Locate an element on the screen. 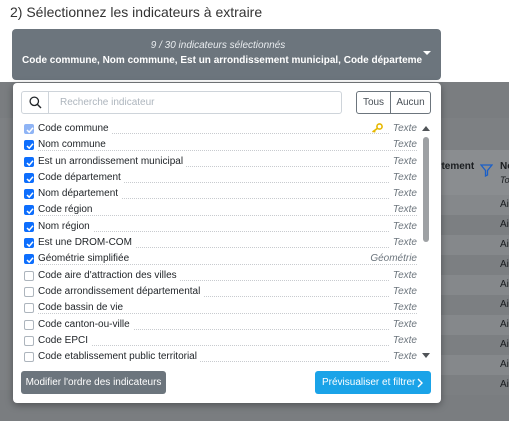 The width and height of the screenshot is (509, 421). indicator-name: Code département is located at coordinates (81, 177).